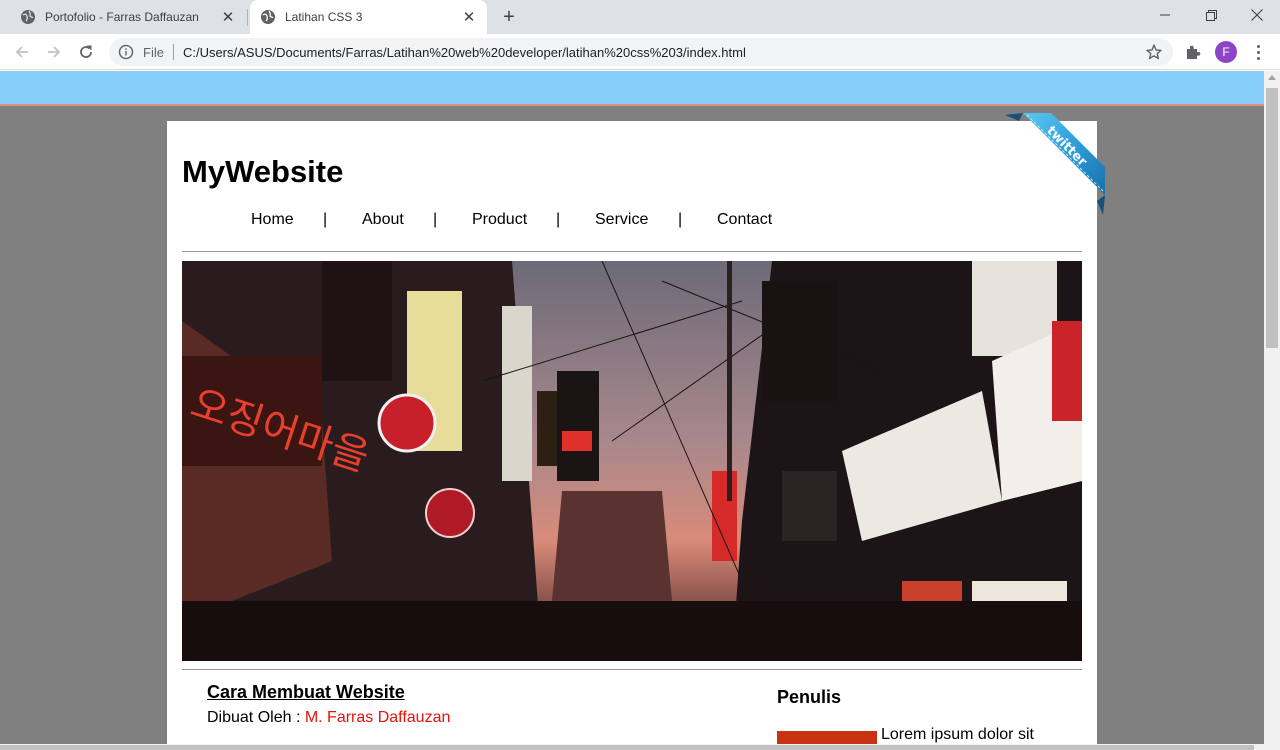  Describe the element at coordinates (126, 52) in the screenshot. I see `info-icon` at that location.